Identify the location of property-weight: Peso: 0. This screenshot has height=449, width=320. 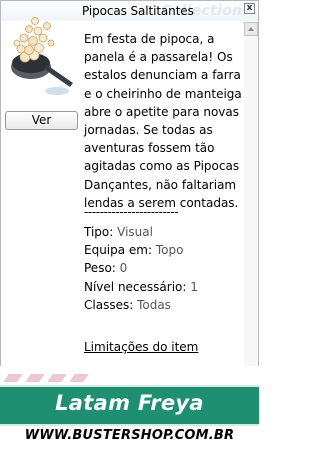
(141, 268).